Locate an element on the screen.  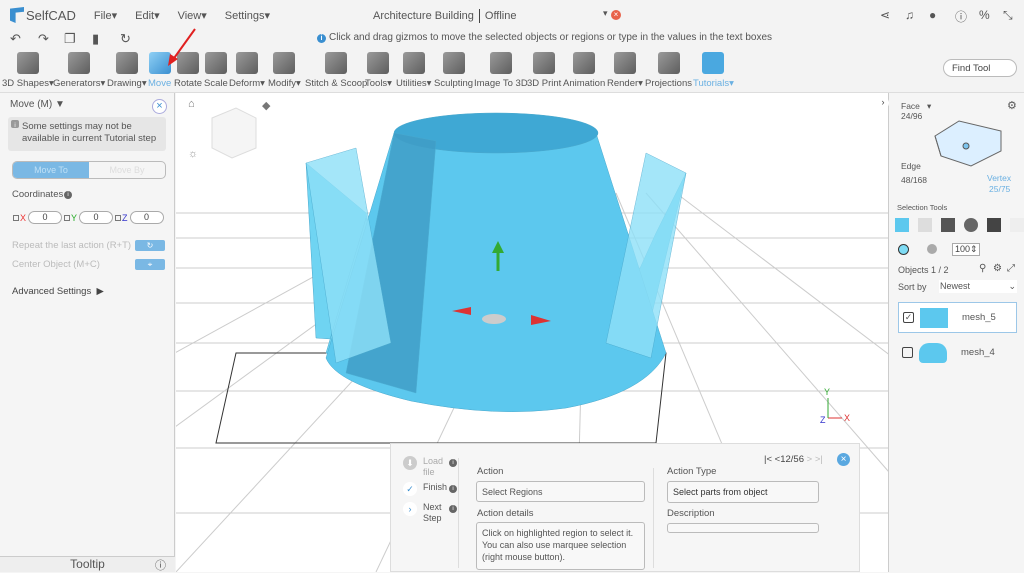
tool-tutorials: Tutorials▾ is located at coordinates (713, 69).